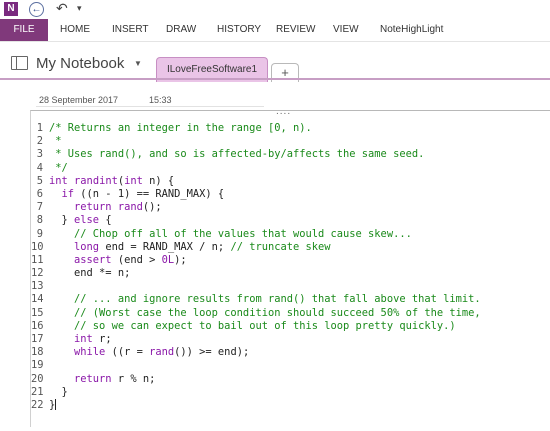  What do you see at coordinates (96, 180) in the screenshot?
I see `code-token: randint` at bounding box center [96, 180].